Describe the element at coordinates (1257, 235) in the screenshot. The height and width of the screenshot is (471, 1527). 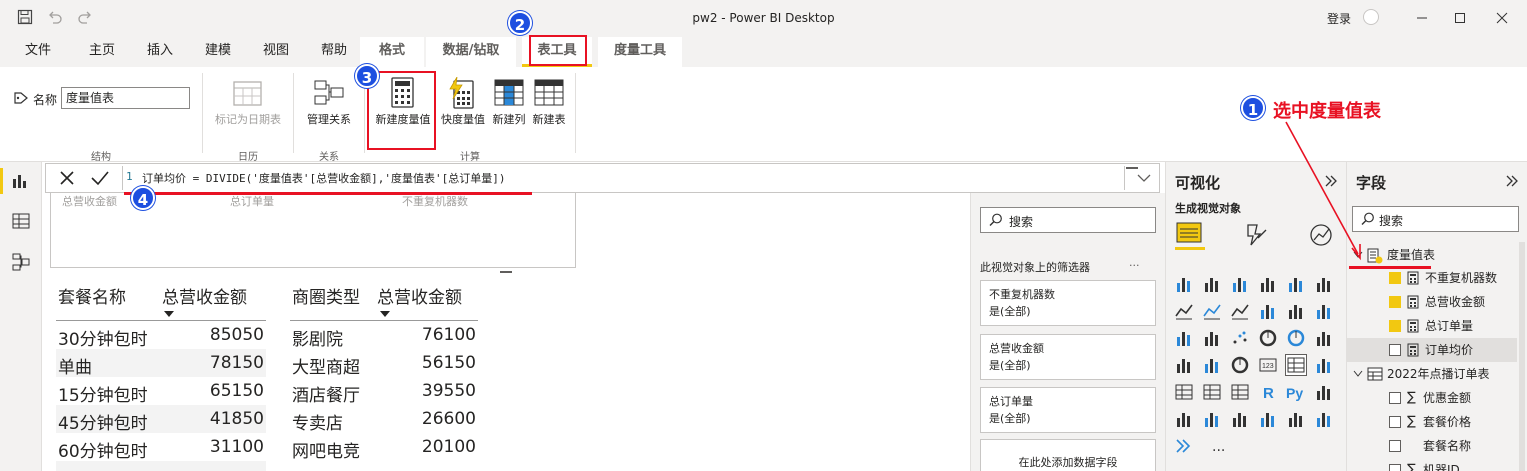
I see `format-visual-icon` at that location.